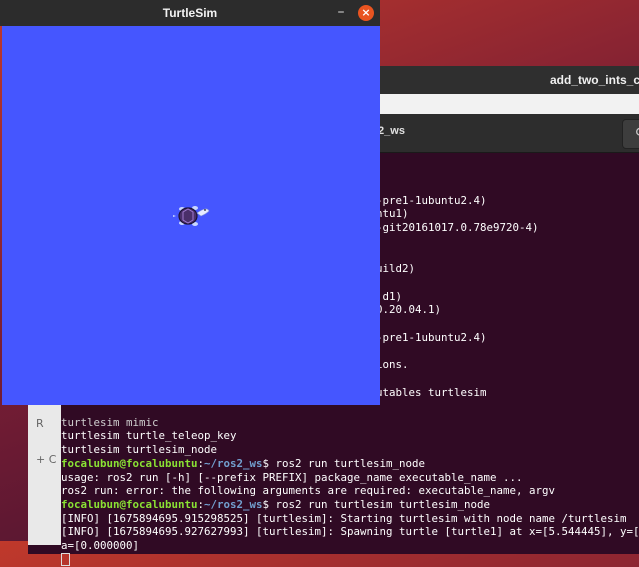  I want to click on terminal-line: turtlesim mimic, so click(110, 422).